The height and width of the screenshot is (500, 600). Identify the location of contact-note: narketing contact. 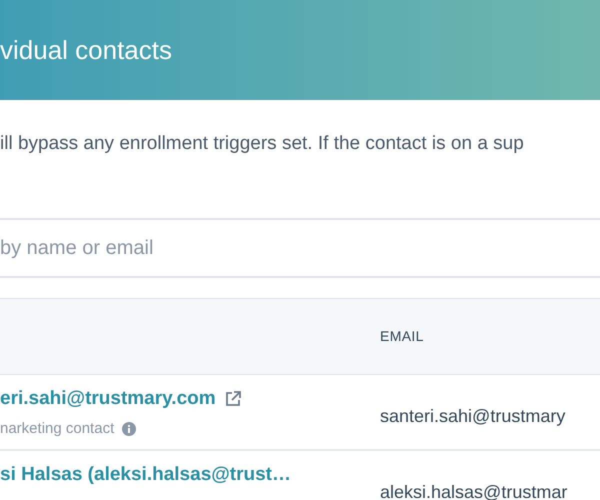
(57, 428).